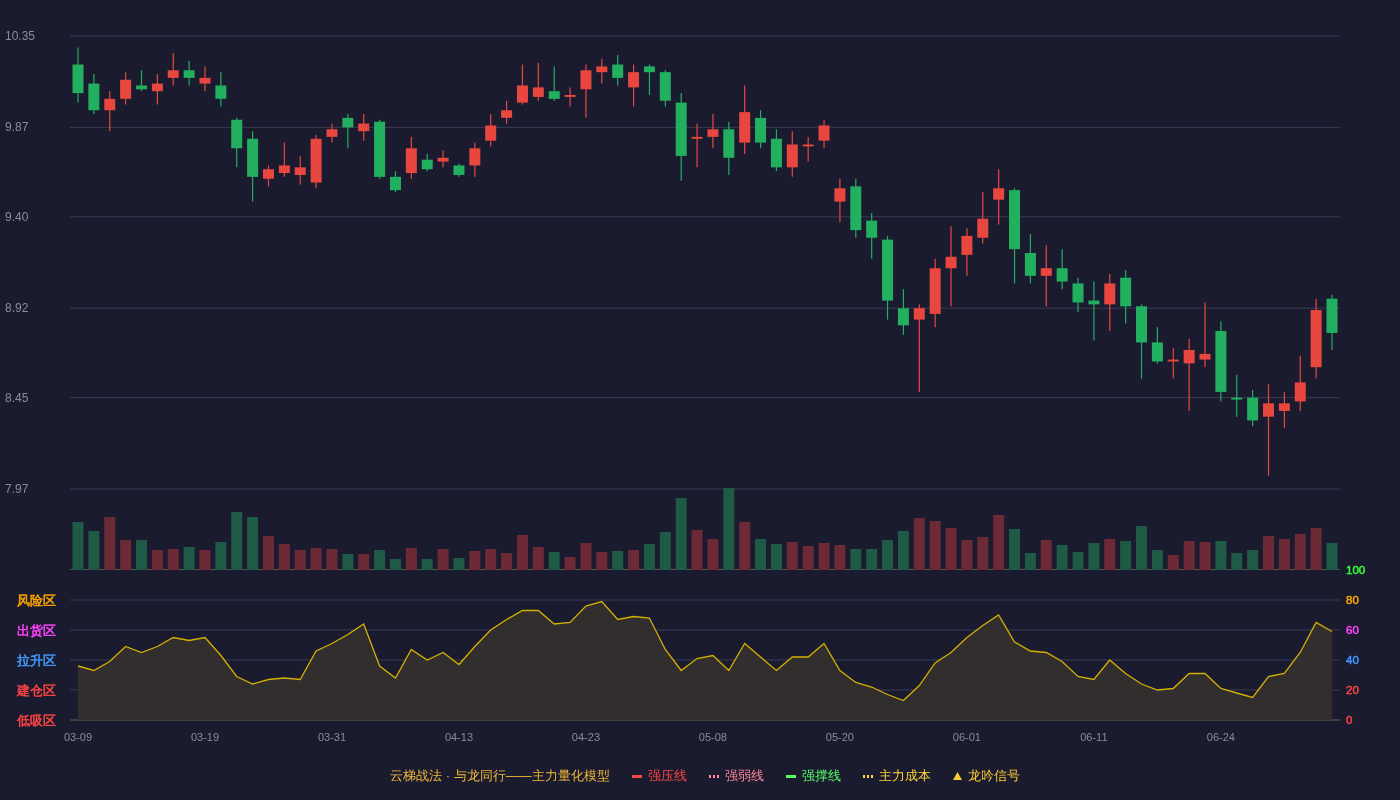  Describe the element at coordinates (332, 737) in the screenshot. I see `axis-label: 03-31` at that location.